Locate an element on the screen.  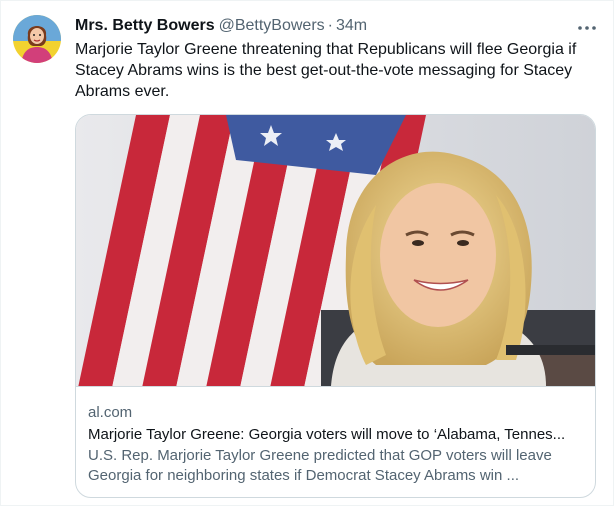
tweet-header: Mrs. Betty Bowers @BettyBowers · 34m is located at coordinates (324, 26).